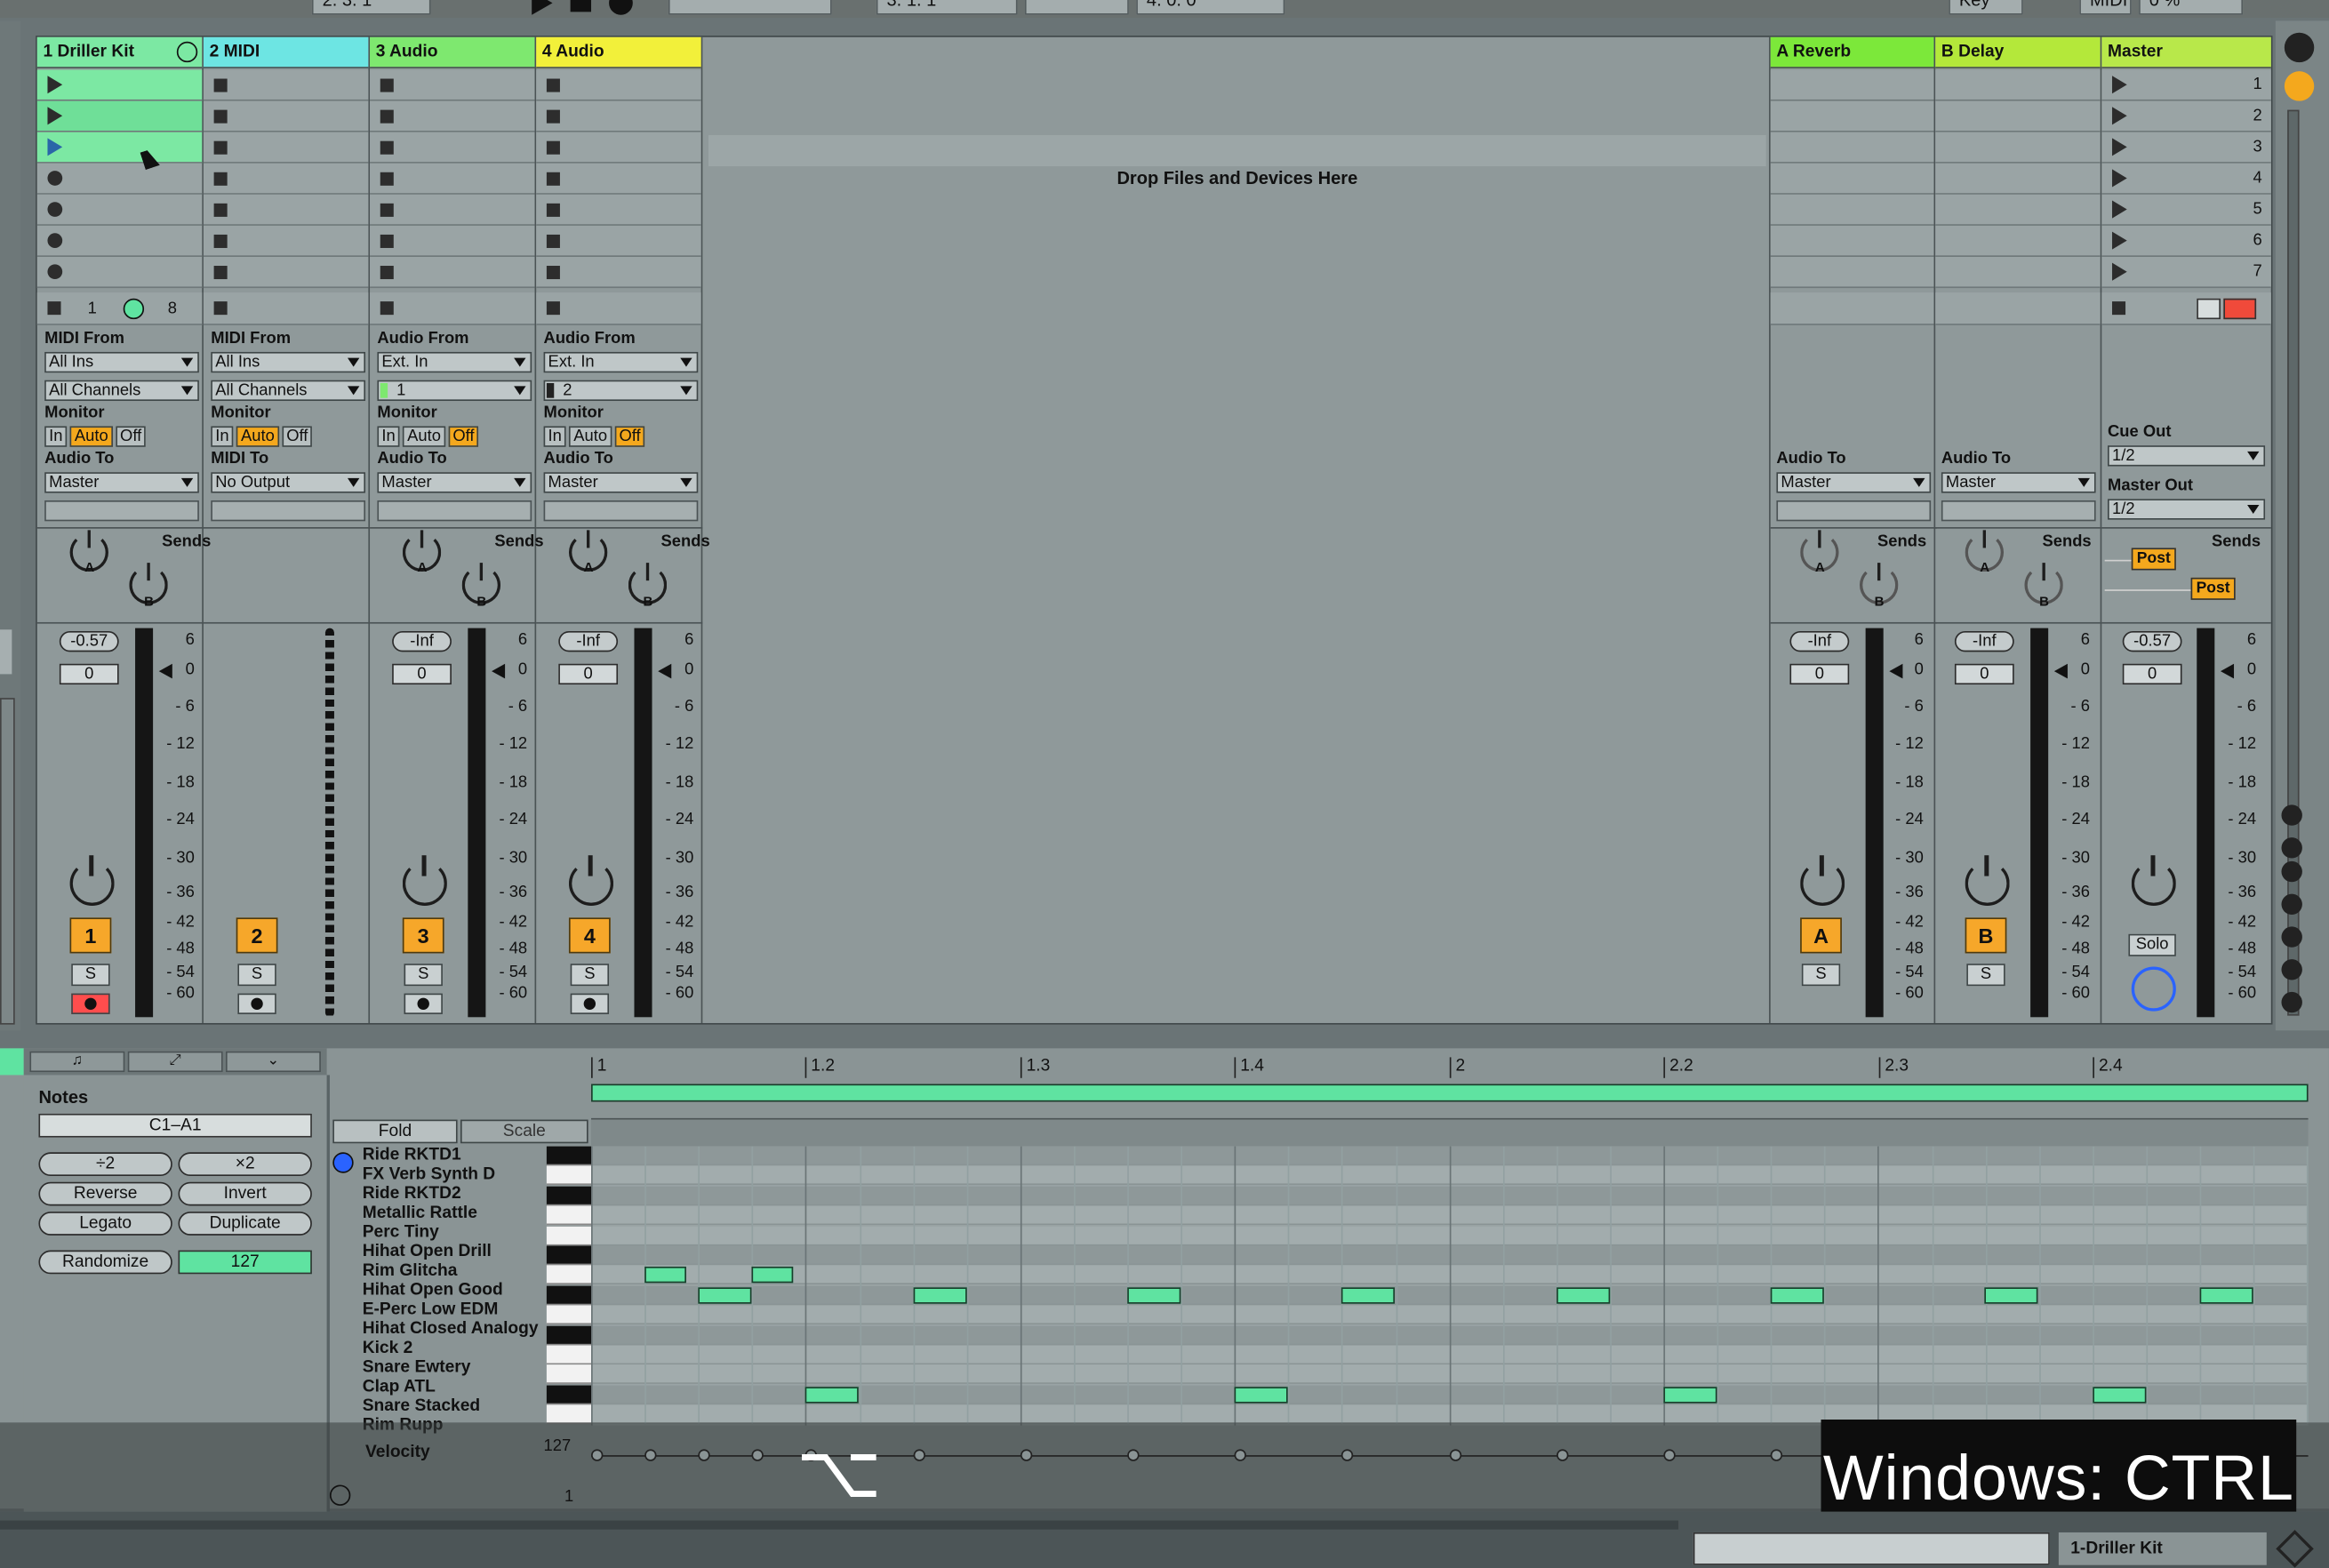 This screenshot has height=1568, width=2329. What do you see at coordinates (2291, 871) in the screenshot?
I see `returns-toggle-icon` at bounding box center [2291, 871].